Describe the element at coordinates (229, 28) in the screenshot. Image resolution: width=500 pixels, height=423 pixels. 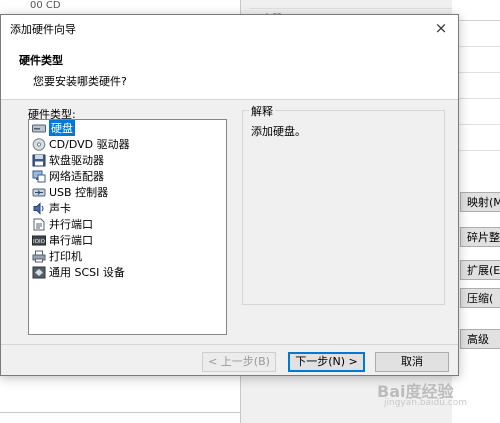
I see `dialog-titlebar: 添加硬件向导 ×` at that location.